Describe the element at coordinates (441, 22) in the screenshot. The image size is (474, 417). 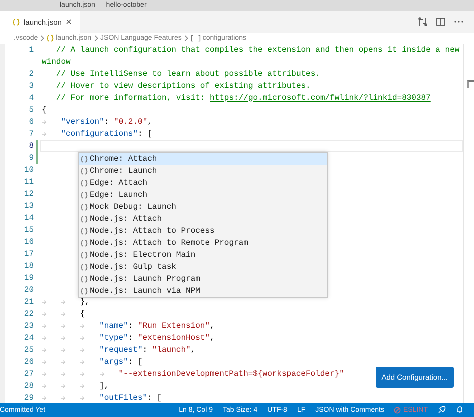
I see `split-editor-icon` at that location.